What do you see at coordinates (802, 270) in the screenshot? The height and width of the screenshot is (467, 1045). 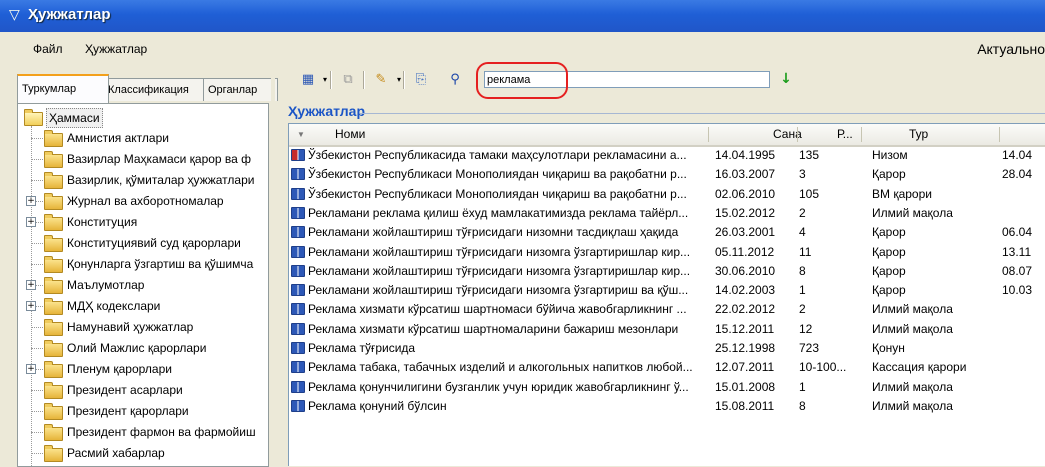 I see `cell-number: 8` at bounding box center [802, 270].